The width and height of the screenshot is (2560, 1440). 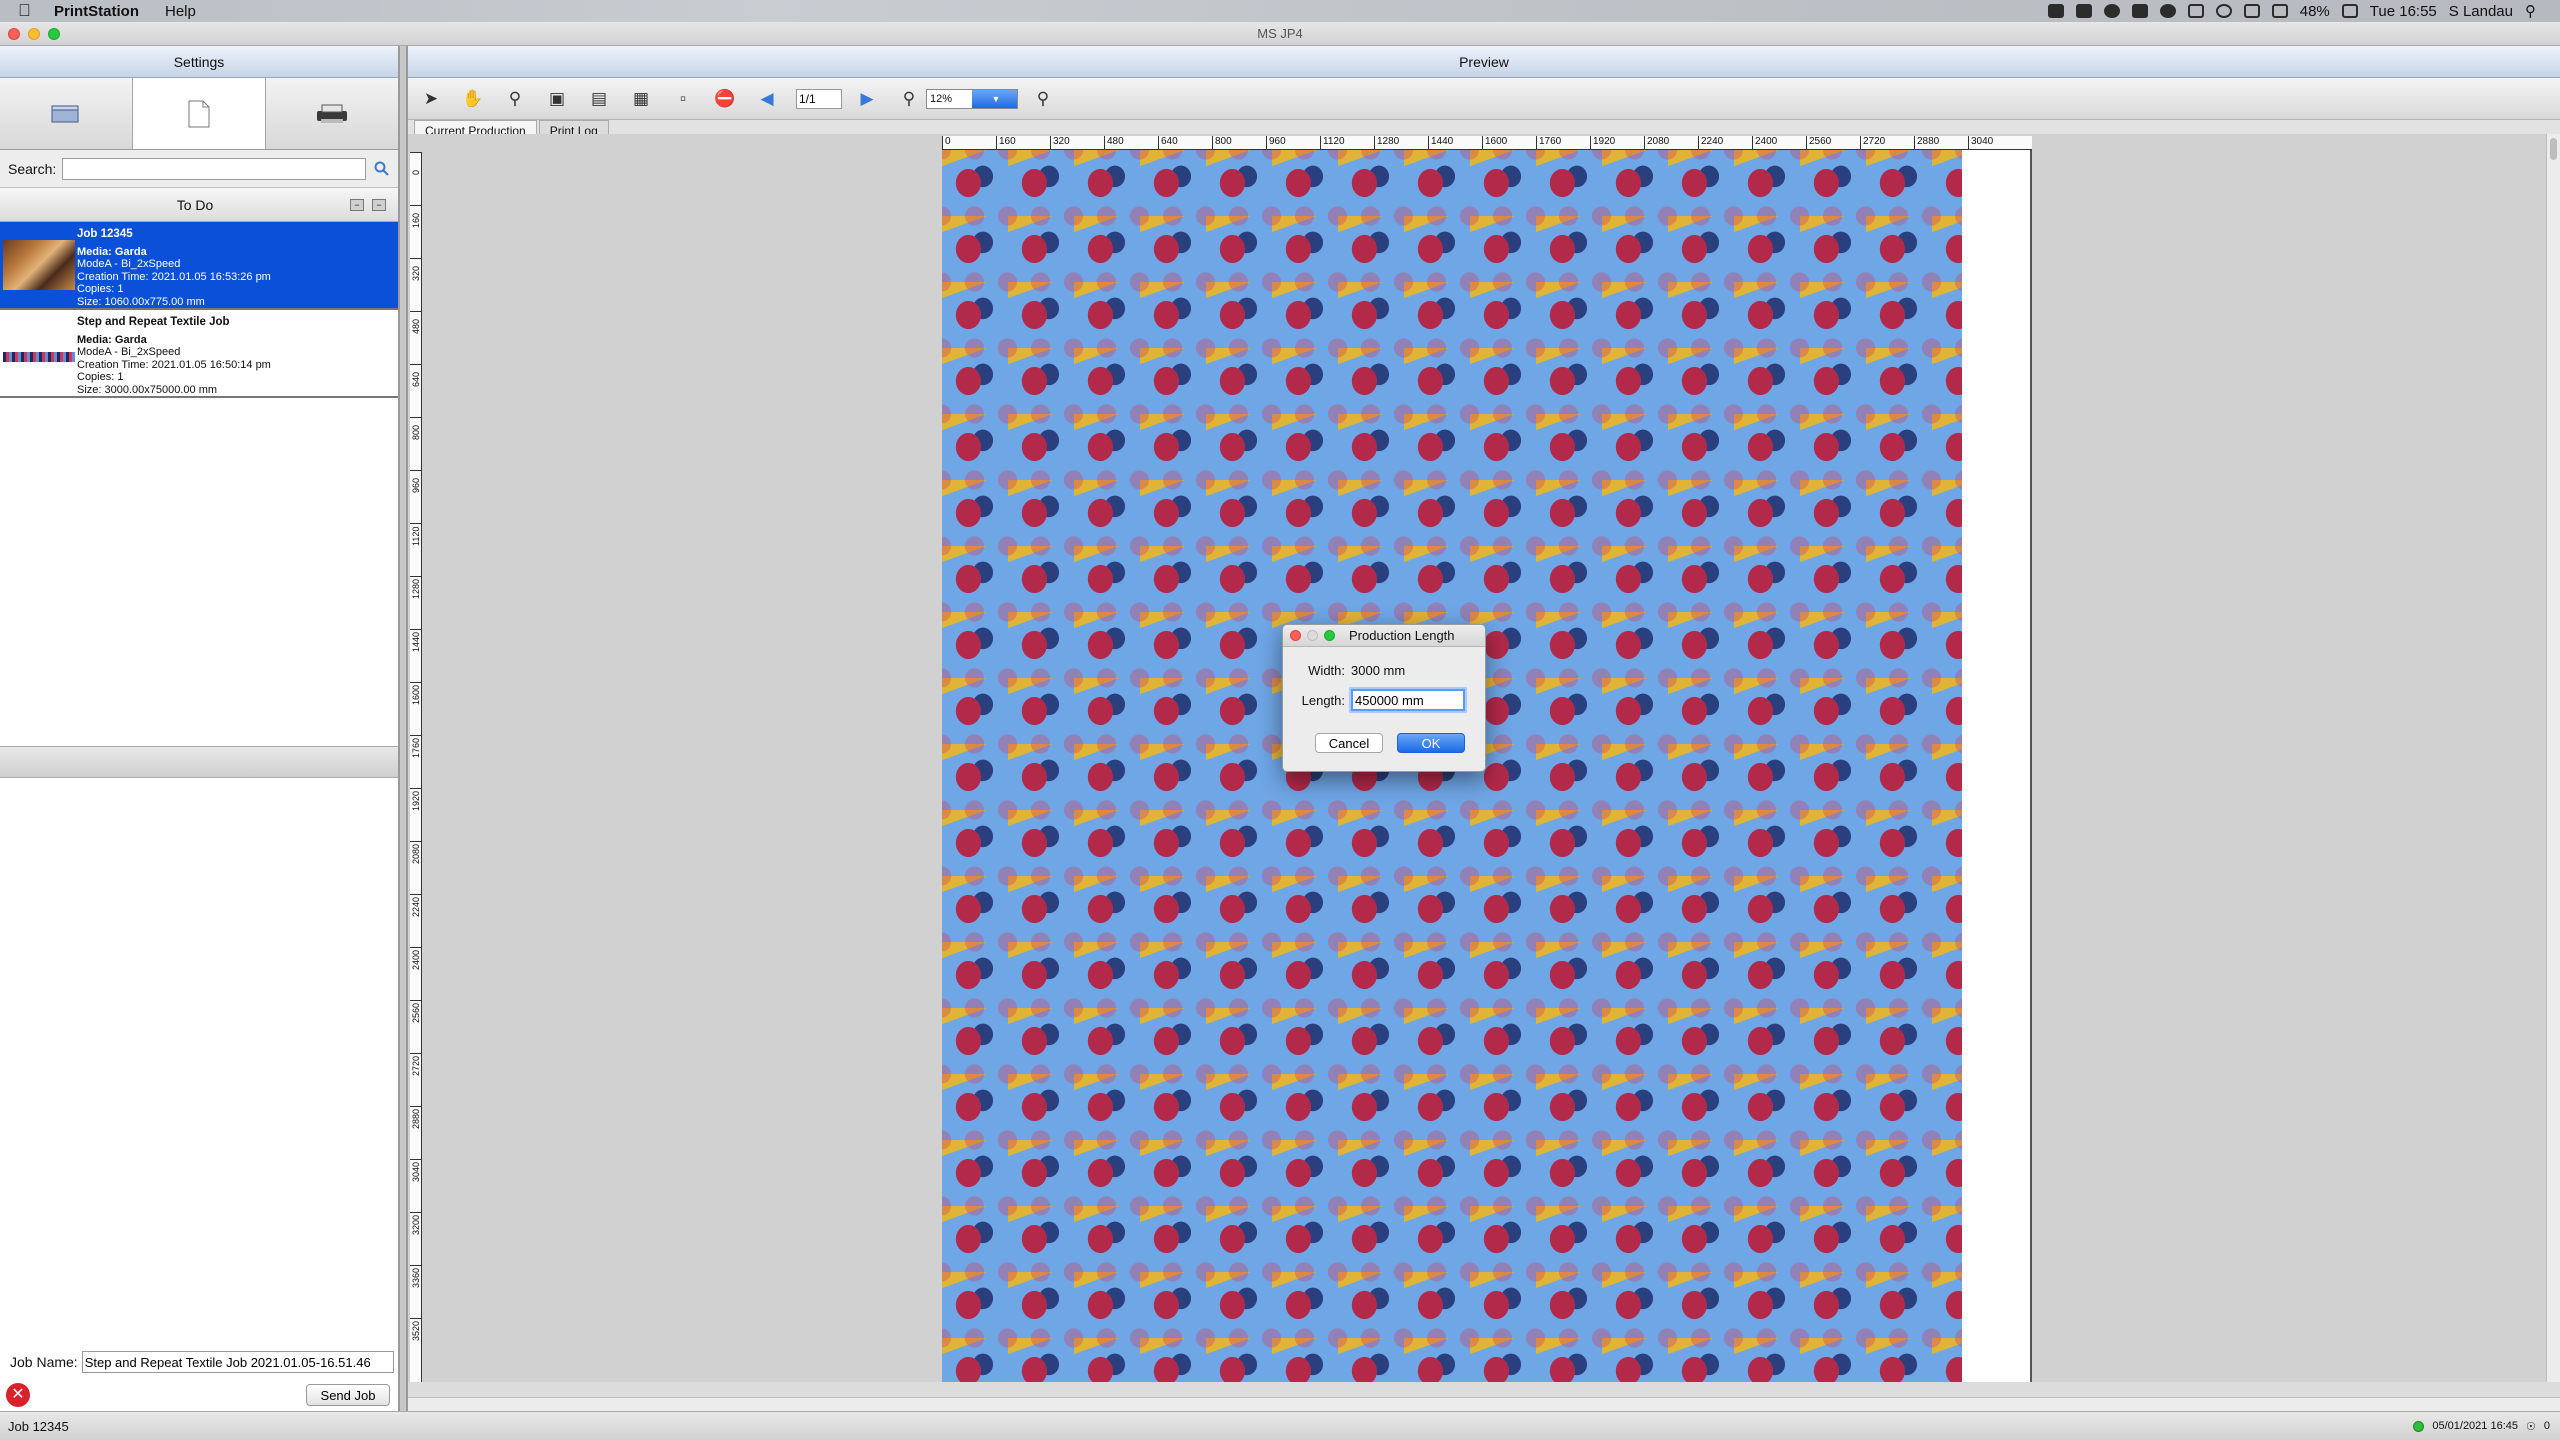 What do you see at coordinates (416, 163) in the screenshot?
I see `ruler-tick-label: 0` at bounding box center [416, 163].